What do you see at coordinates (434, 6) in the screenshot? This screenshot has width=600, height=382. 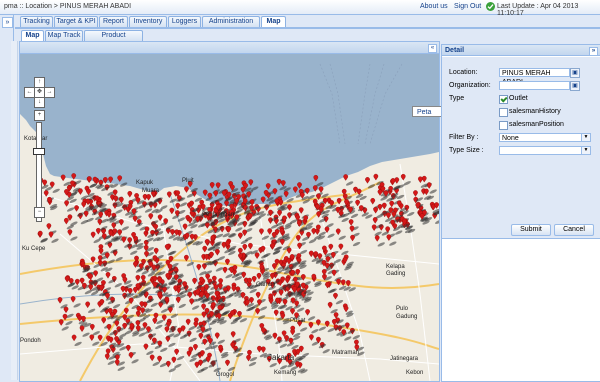 I see `about-us-link: About us` at bounding box center [434, 6].